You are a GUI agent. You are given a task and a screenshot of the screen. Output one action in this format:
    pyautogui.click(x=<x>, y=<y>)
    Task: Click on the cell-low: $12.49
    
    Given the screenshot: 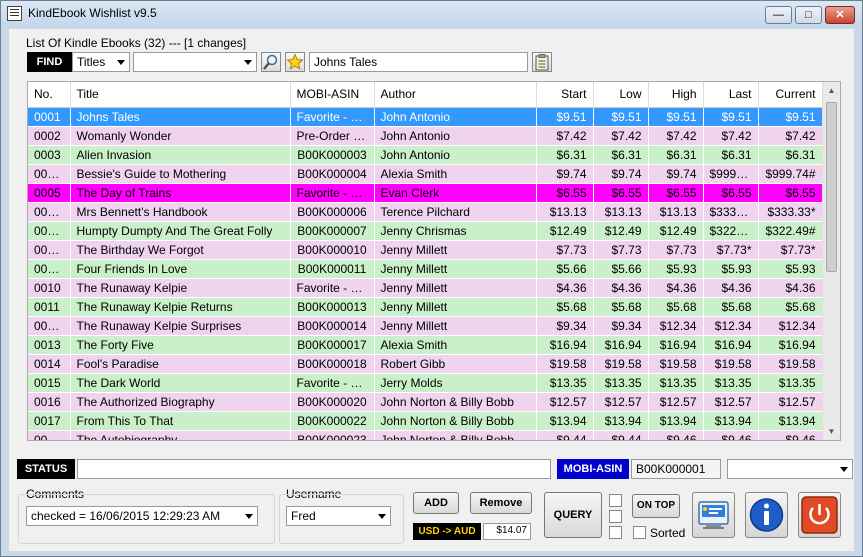 What is the action you would take?
    pyautogui.click(x=621, y=231)
    